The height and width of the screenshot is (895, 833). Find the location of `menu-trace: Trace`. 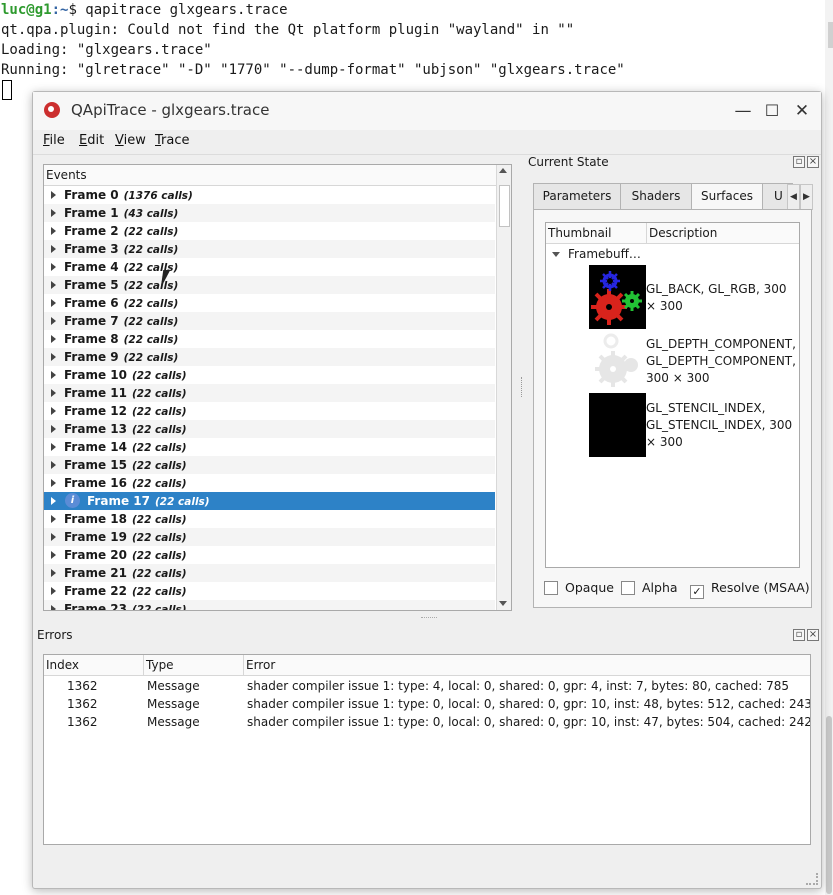

menu-trace: Trace is located at coordinates (172, 140).